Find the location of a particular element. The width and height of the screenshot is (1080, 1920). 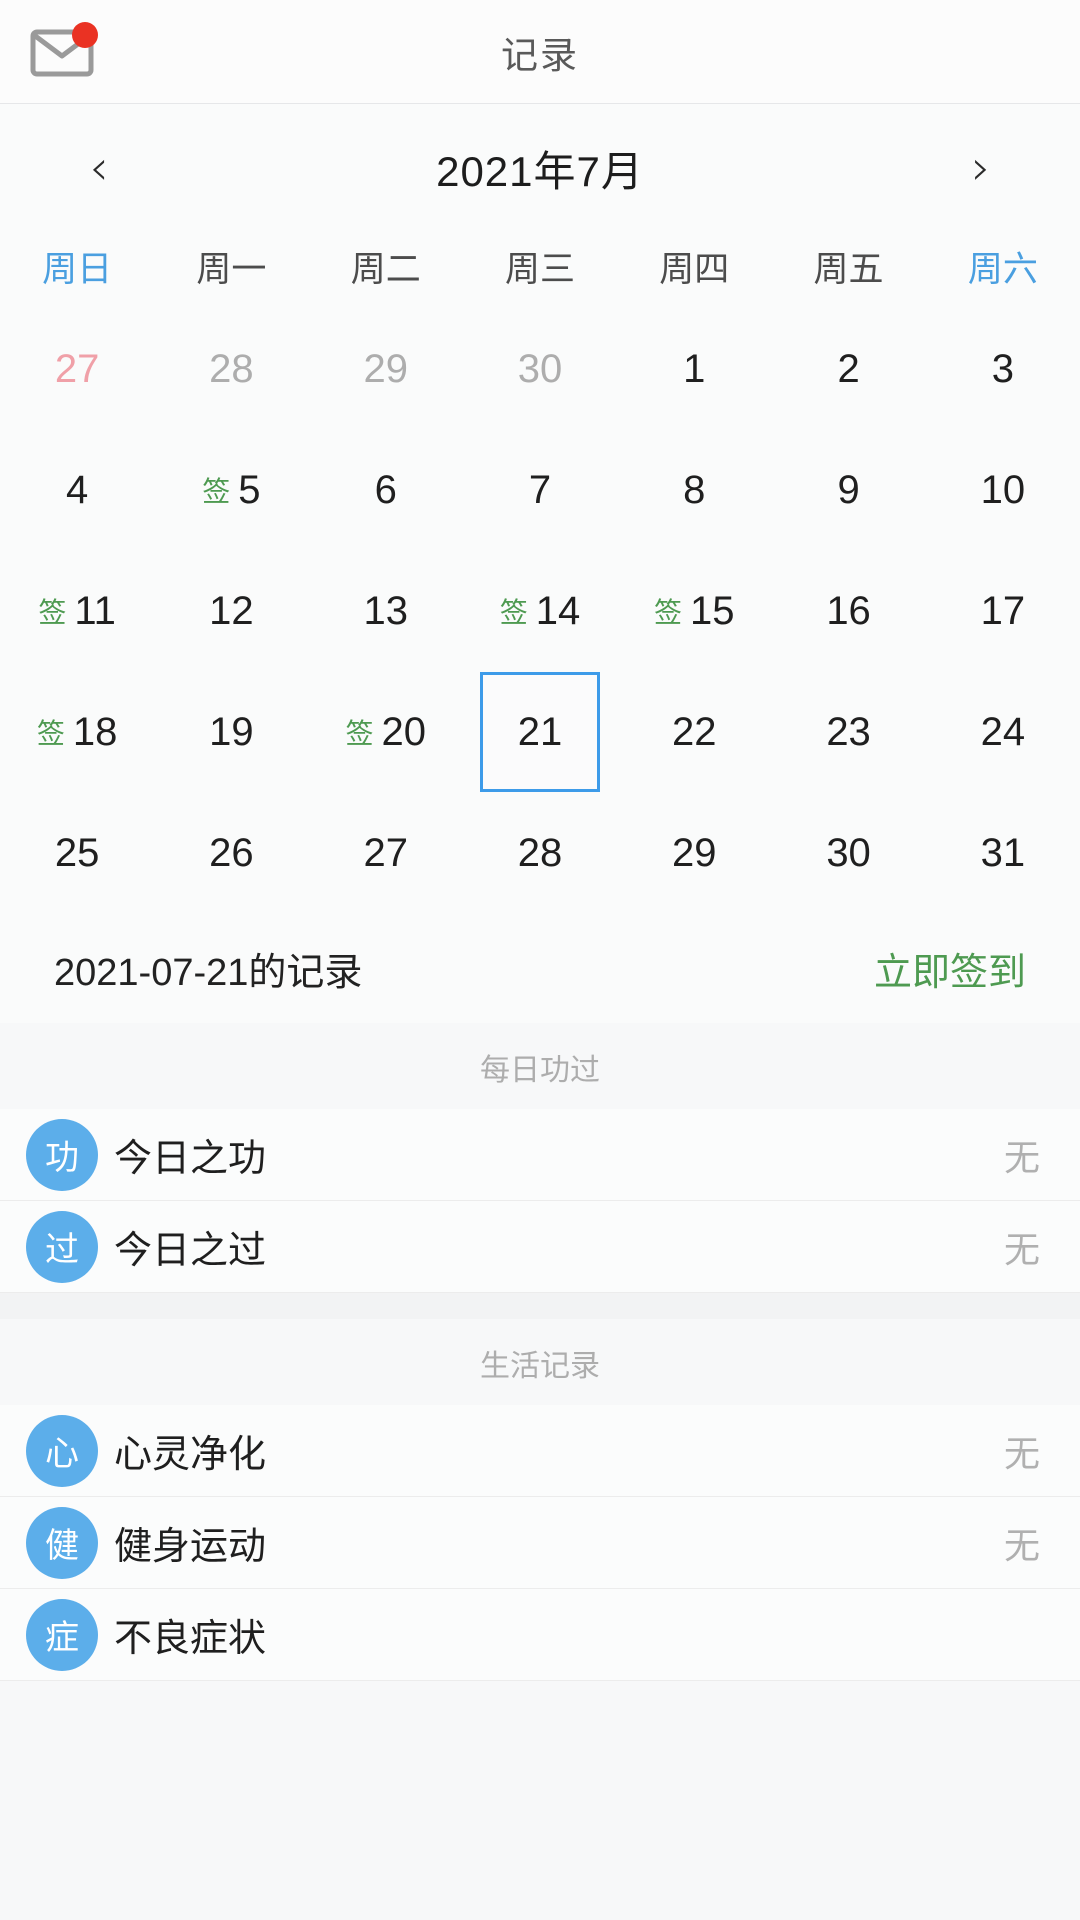

day-number: 26 is located at coordinates (231, 852).